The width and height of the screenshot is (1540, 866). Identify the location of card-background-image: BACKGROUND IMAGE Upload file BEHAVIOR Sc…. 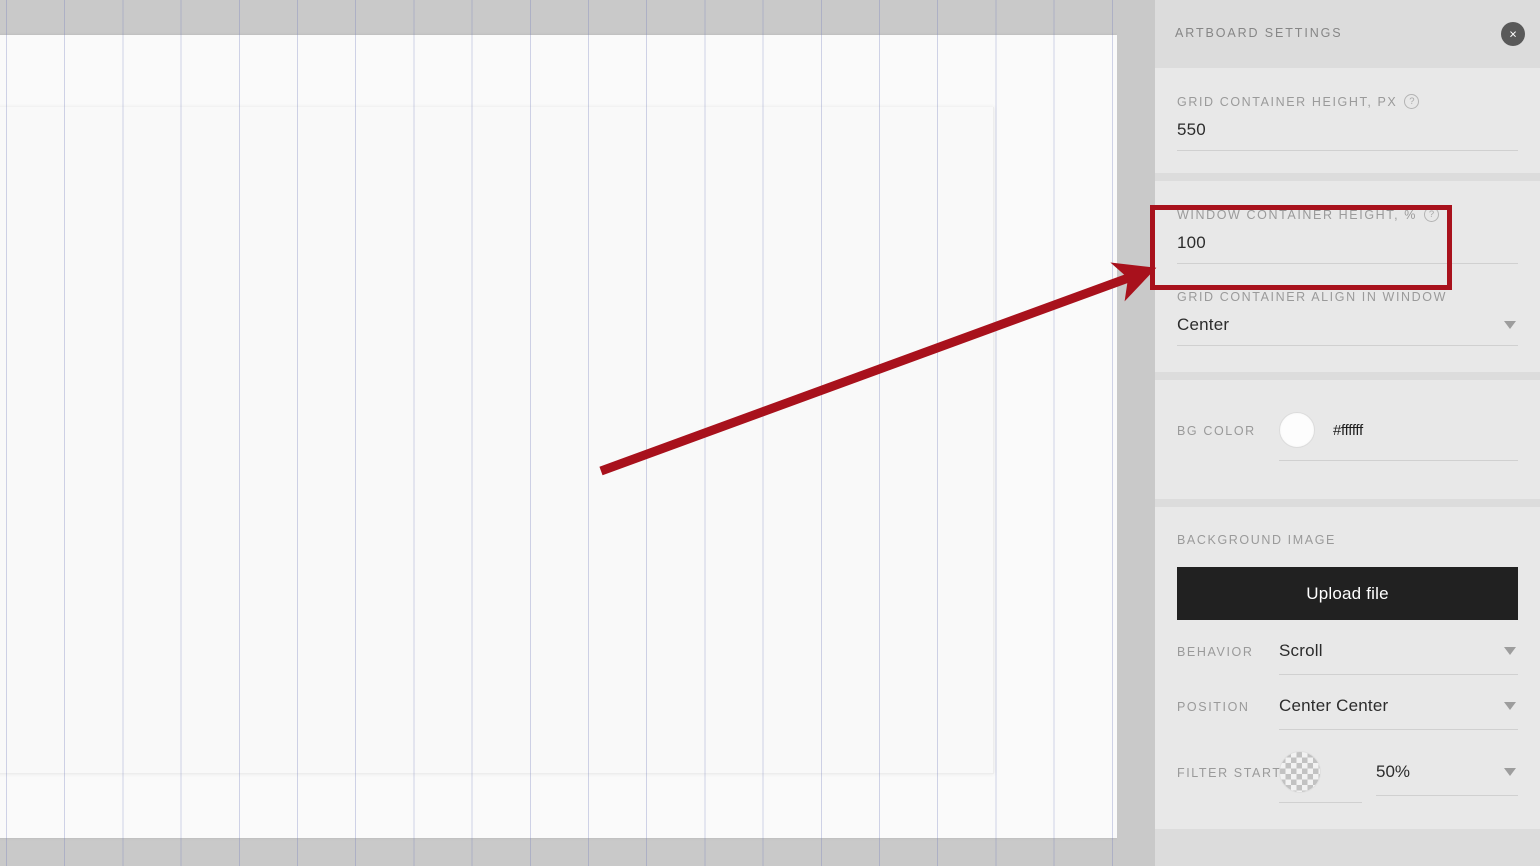
(1347, 668).